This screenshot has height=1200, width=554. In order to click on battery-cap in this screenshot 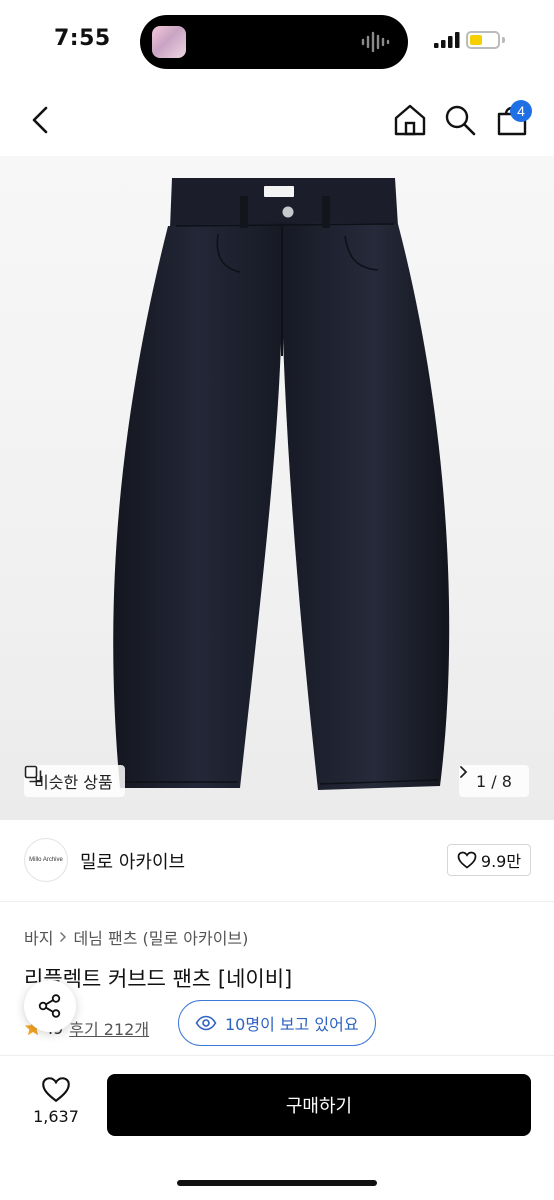, I will do `click(503, 40)`.